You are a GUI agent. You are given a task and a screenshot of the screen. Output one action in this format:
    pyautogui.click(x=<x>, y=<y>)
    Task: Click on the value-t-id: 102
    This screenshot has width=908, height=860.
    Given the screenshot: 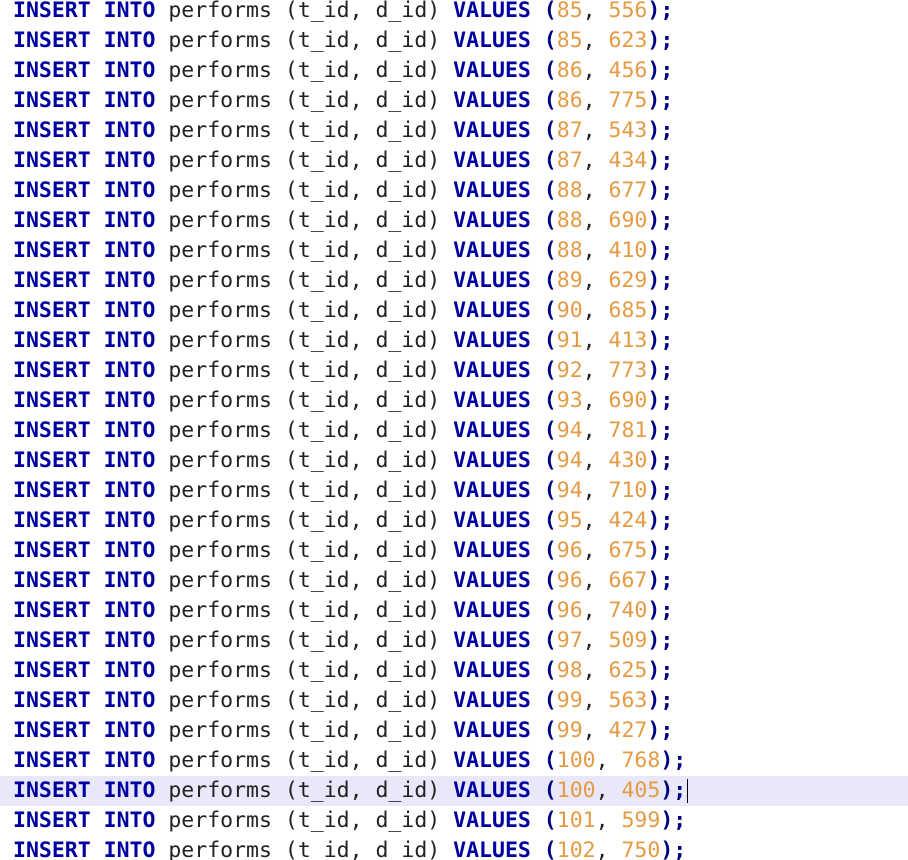 What is the action you would take?
    pyautogui.click(x=576, y=849)
    